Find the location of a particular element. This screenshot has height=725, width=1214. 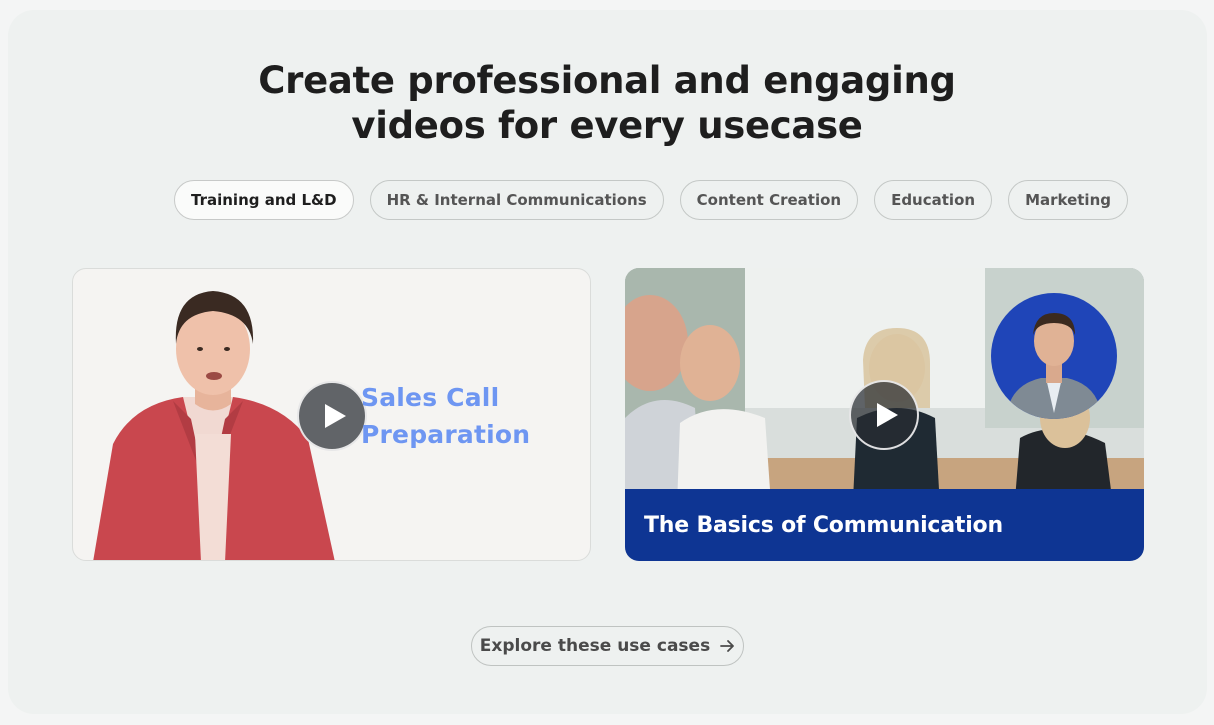

explore-use-cases-button: Explore these use cases is located at coordinates (607, 646).